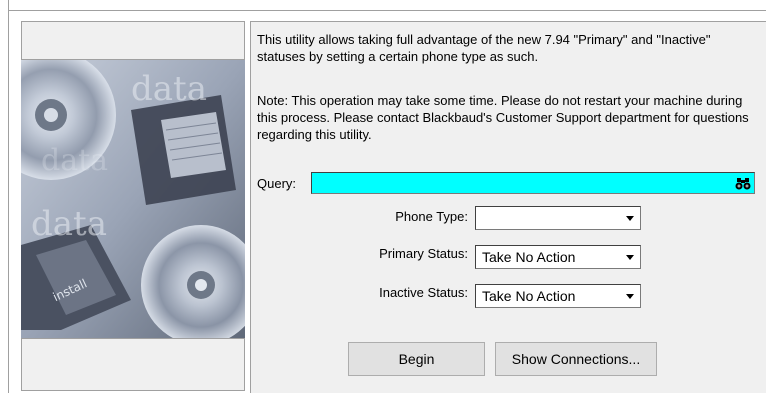 Image resolution: width=766 pixels, height=393 pixels. Describe the element at coordinates (431, 216) in the screenshot. I see `phone-type-label: Phone Type:` at that location.